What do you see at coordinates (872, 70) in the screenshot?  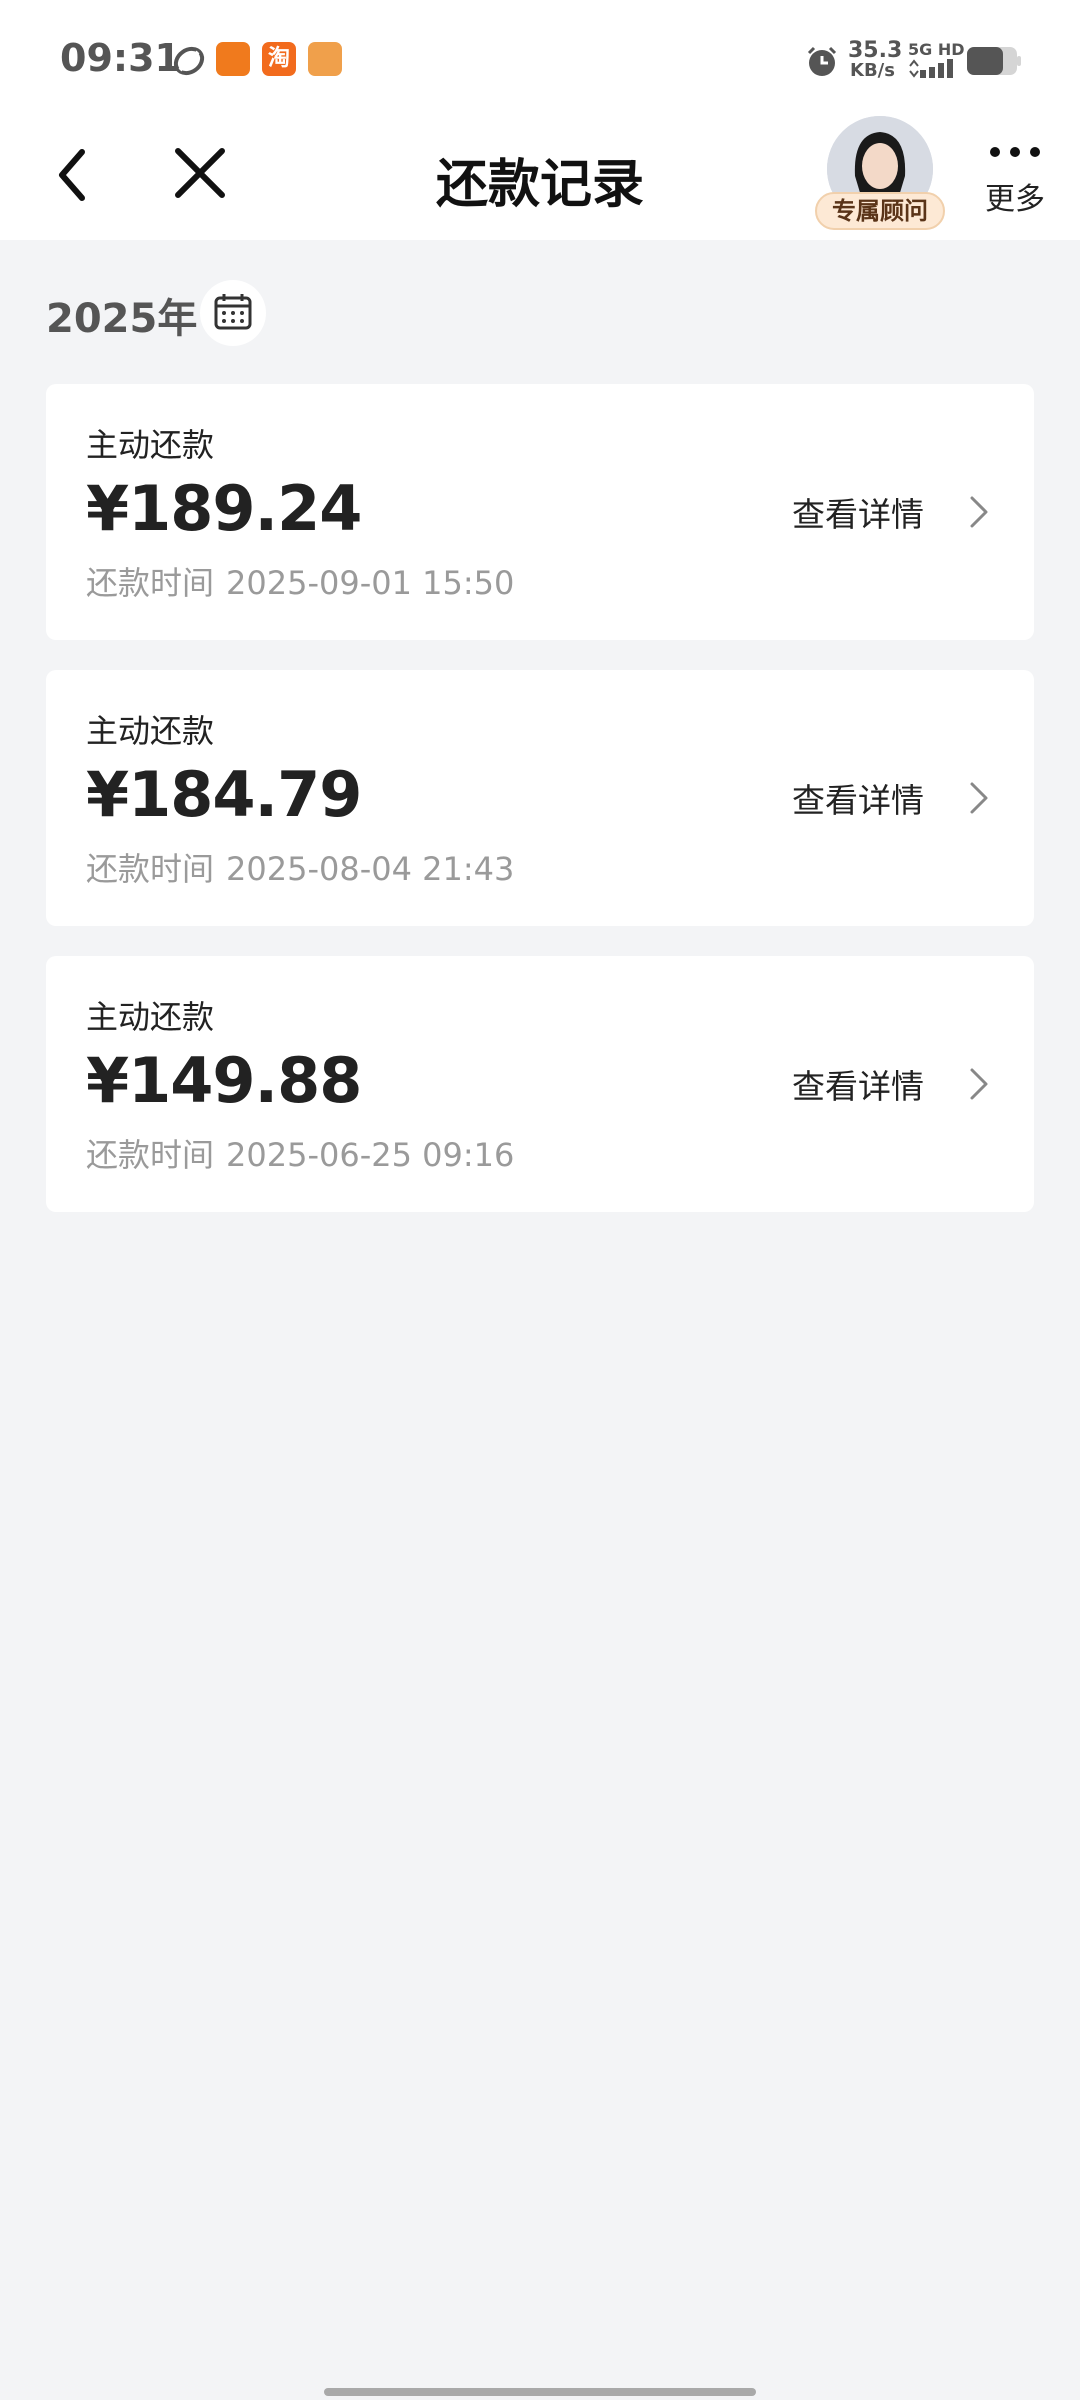 I see `network-speed-unit: KB/s` at bounding box center [872, 70].